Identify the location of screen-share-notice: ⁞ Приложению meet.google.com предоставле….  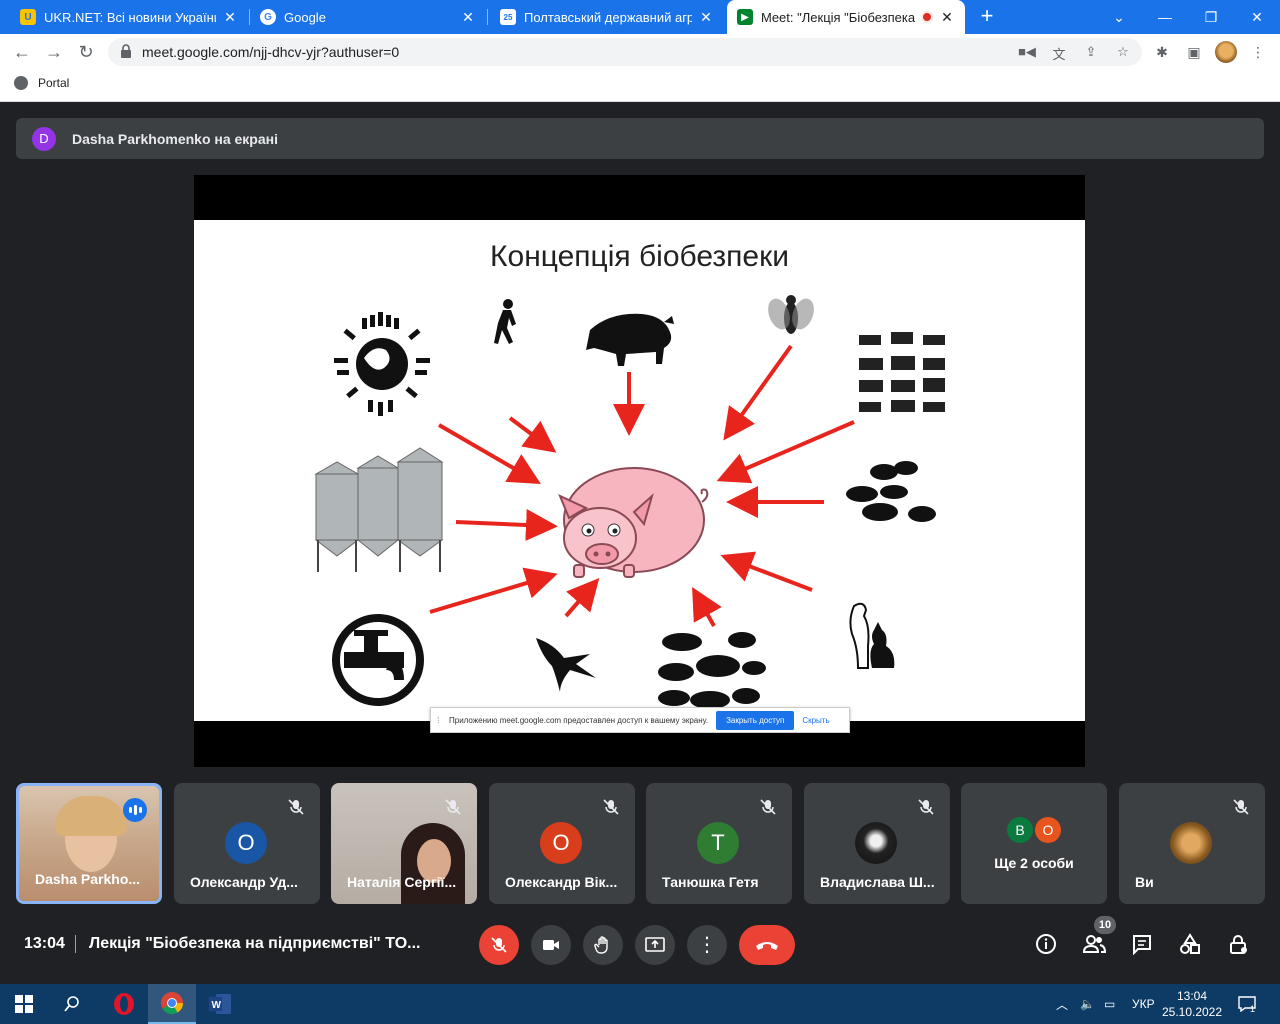
(640, 720).